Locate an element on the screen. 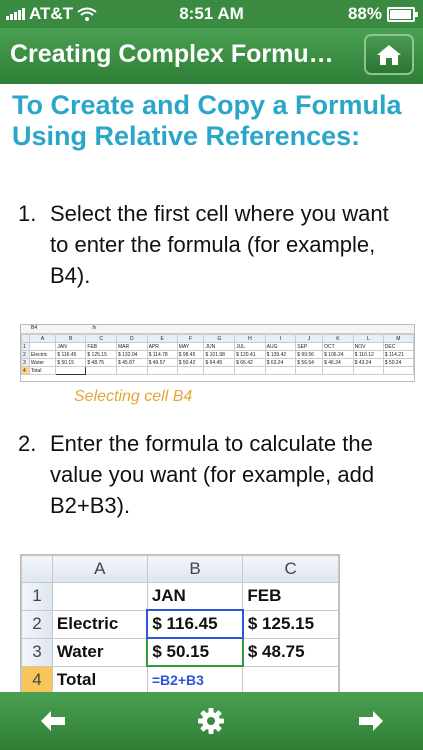 The image size is (423, 750). step-number: 1. is located at coordinates (27, 213).